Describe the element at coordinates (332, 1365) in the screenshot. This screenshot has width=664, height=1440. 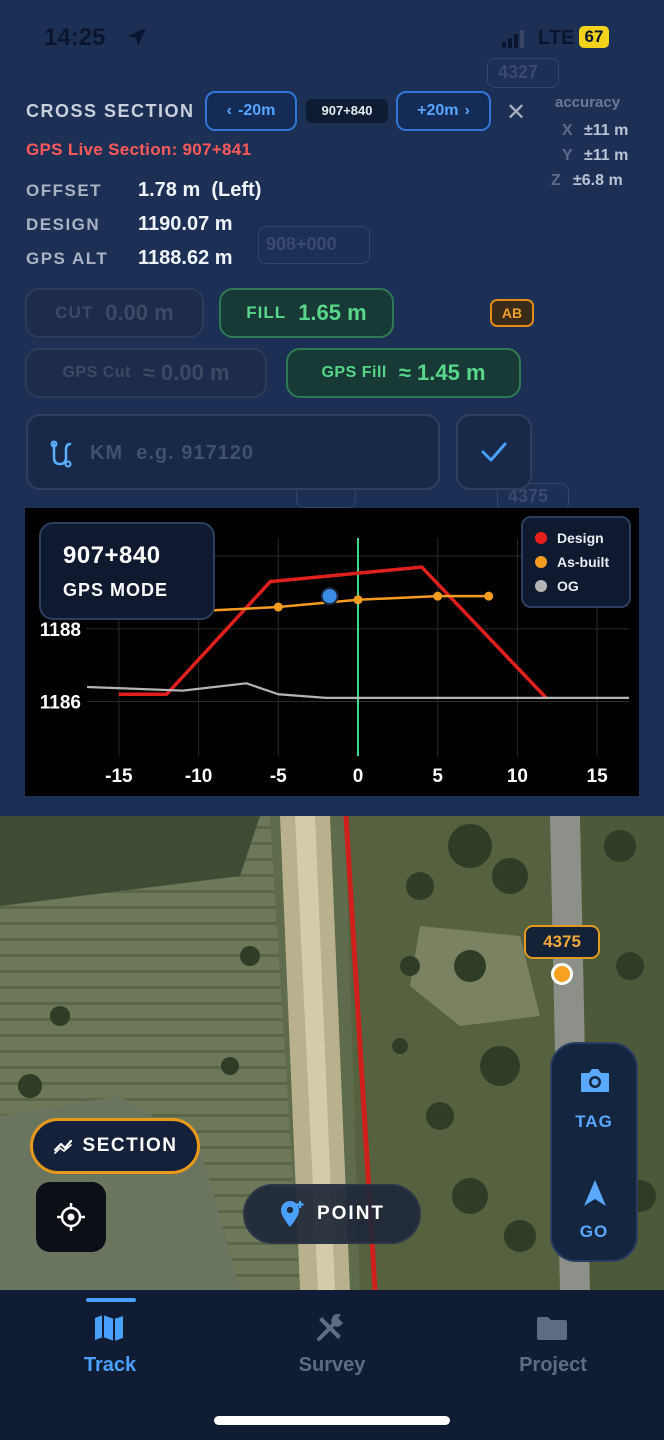
I see `tab-survey-label: Survey` at that location.